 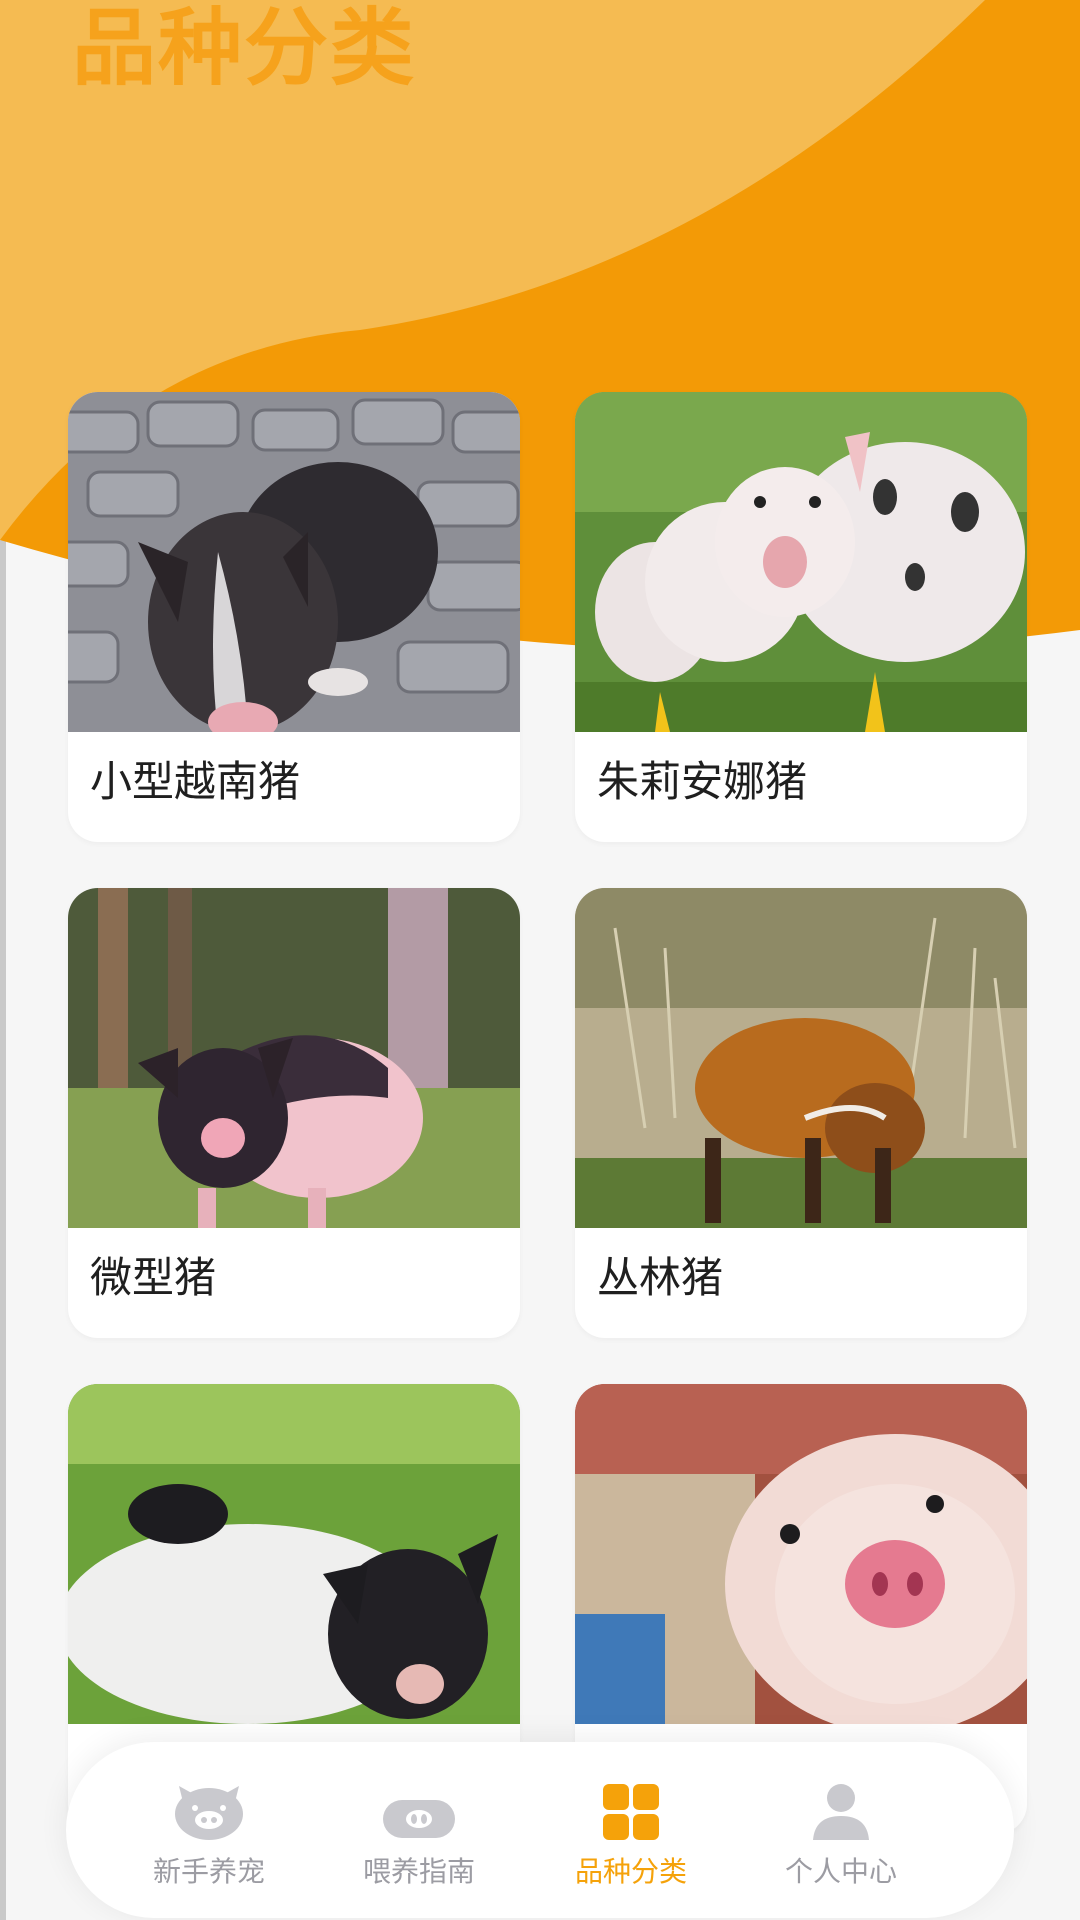 What do you see at coordinates (841, 1842) in the screenshot?
I see `tab-personal-center: 个人中心` at bounding box center [841, 1842].